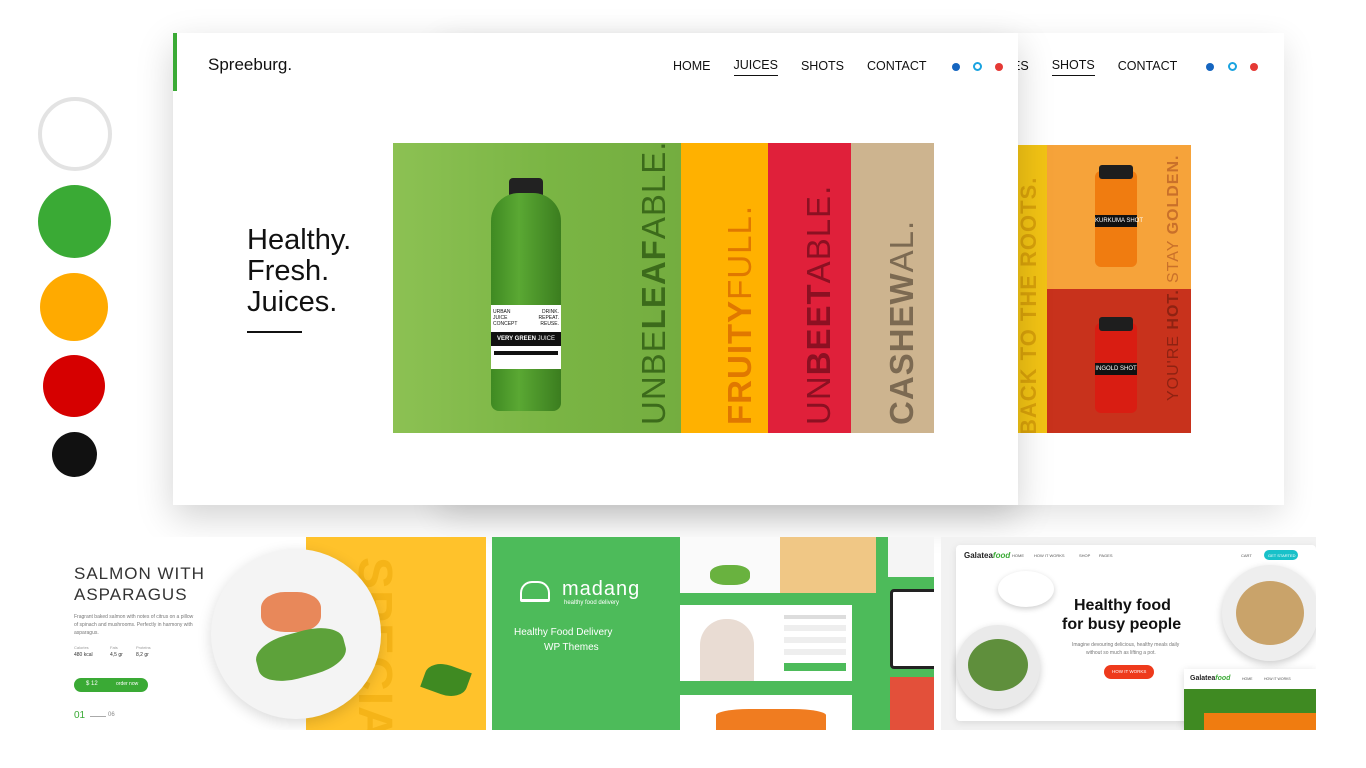  What do you see at coordinates (446, 680) in the screenshot?
I see `leaf-icon` at bounding box center [446, 680].